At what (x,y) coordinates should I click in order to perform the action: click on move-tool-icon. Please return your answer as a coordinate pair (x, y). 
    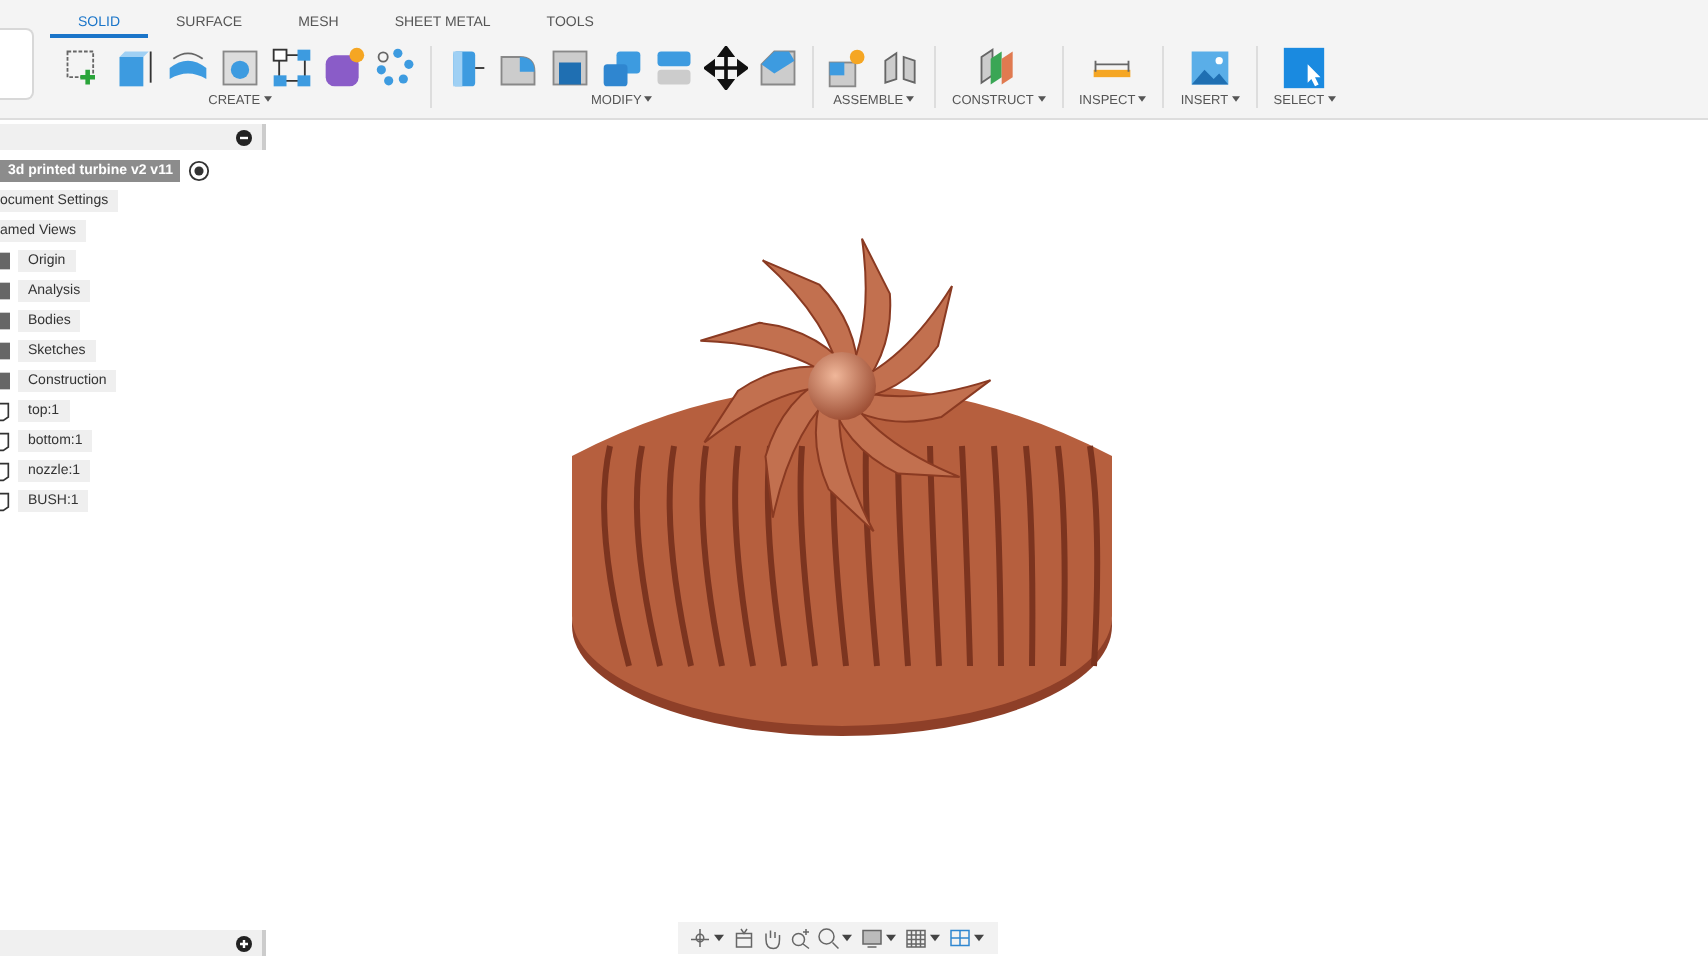
    Looking at the image, I should click on (726, 67).